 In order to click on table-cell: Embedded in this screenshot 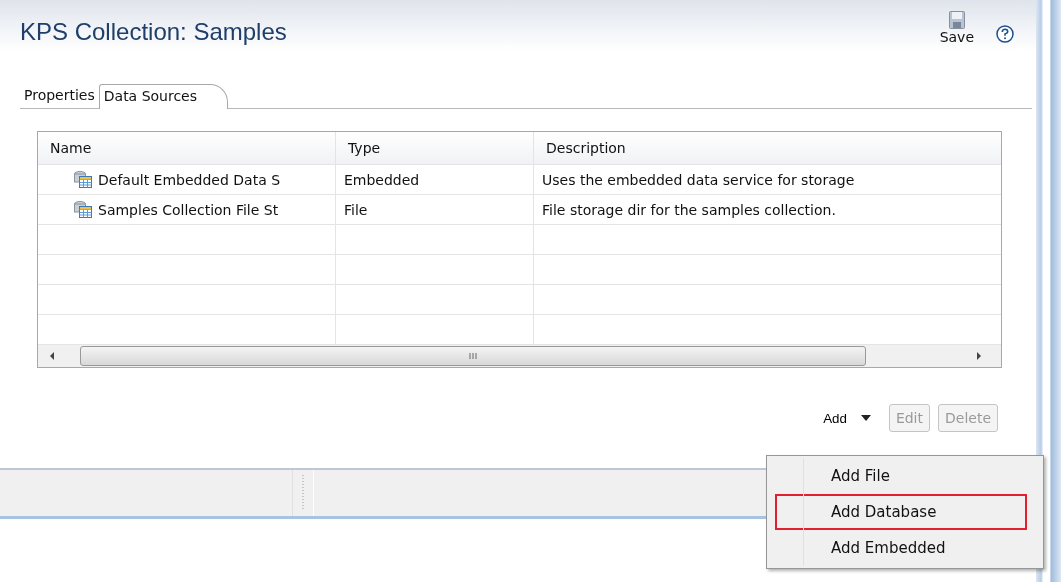, I will do `click(435, 179)`.